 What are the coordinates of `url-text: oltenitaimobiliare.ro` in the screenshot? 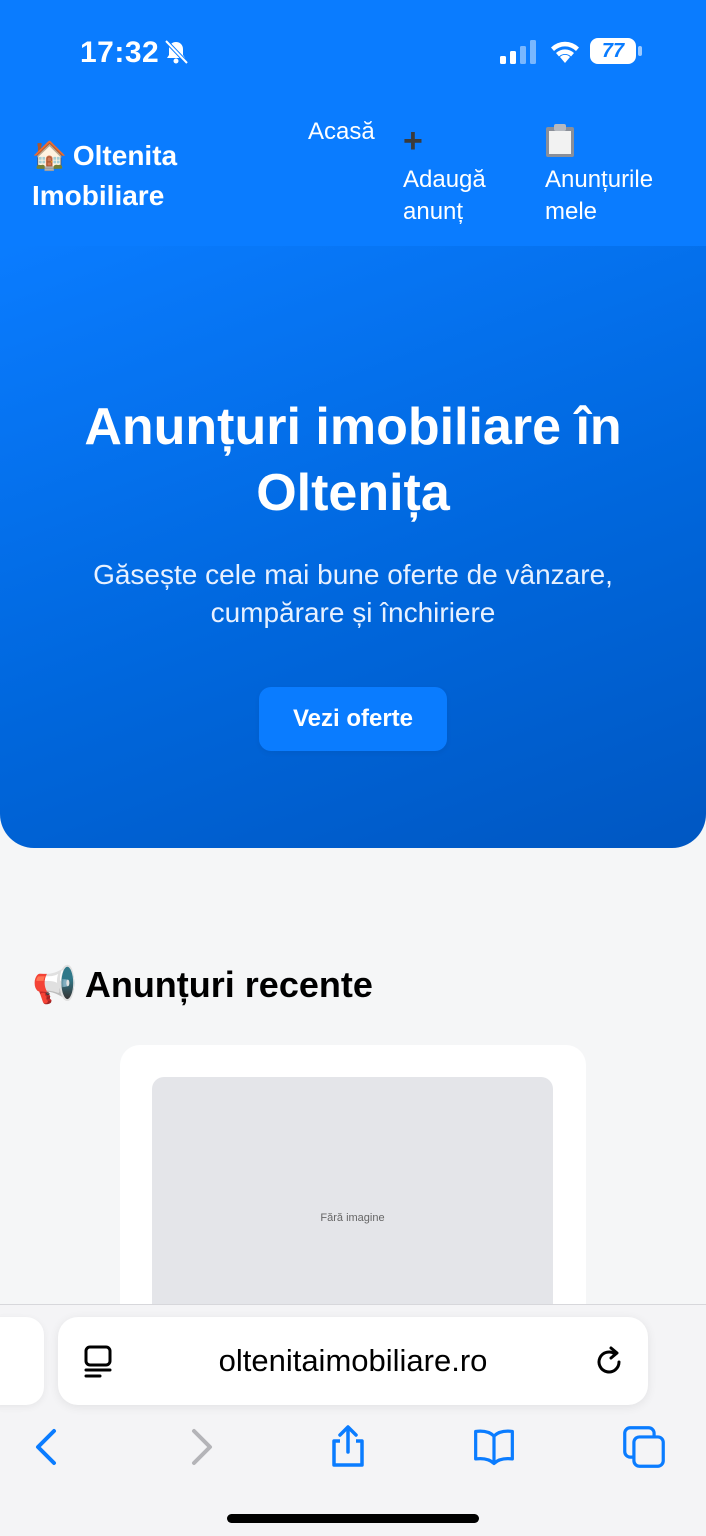 It's located at (353, 1360).